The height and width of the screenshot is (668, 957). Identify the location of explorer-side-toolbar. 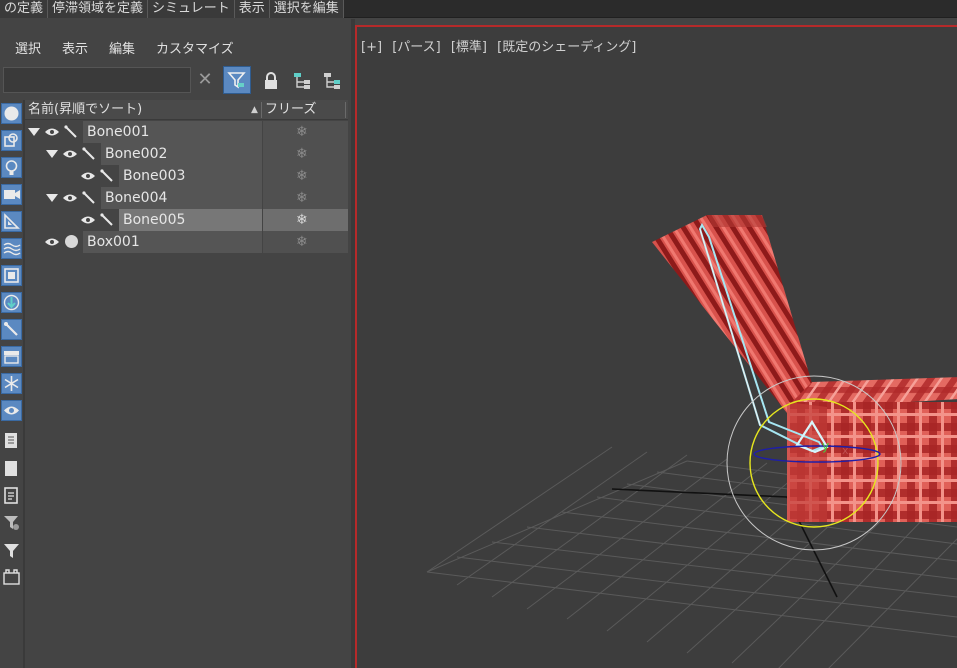
(11, 384).